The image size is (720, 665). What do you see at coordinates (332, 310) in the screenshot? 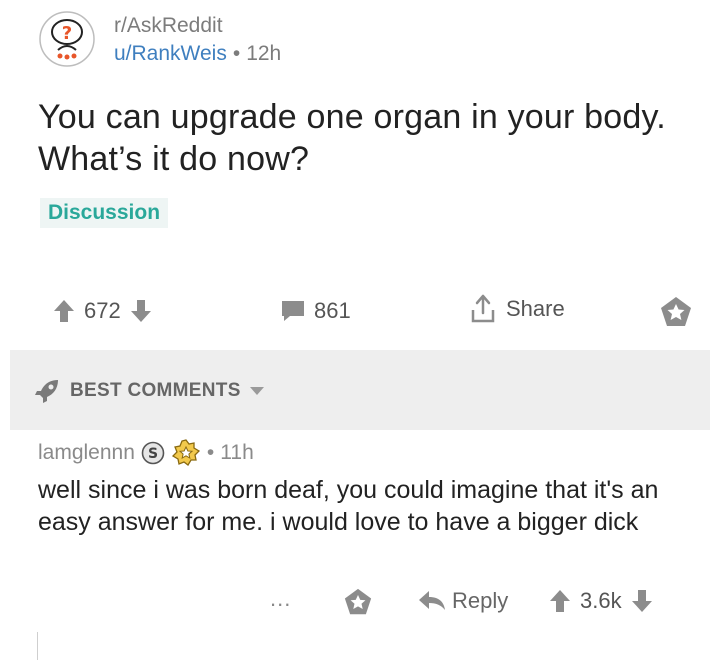
I see `comment-count: 861` at bounding box center [332, 310].